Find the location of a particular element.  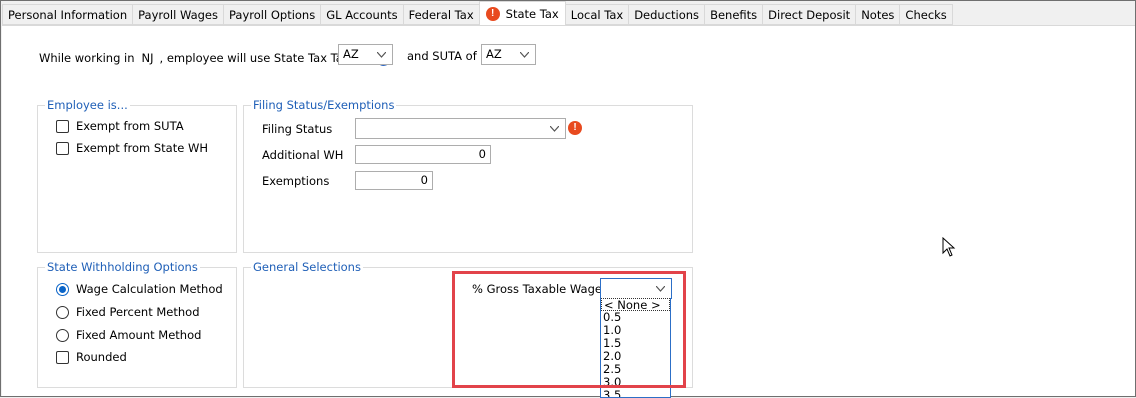

tab-notes: Notes is located at coordinates (878, 14).